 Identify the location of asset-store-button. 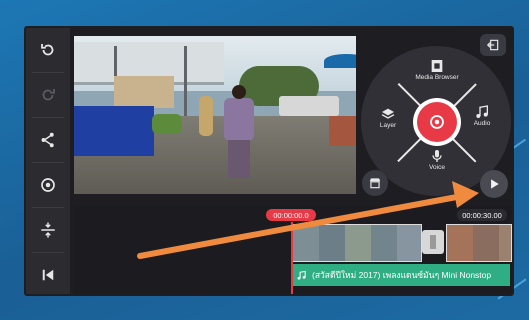
(375, 183).